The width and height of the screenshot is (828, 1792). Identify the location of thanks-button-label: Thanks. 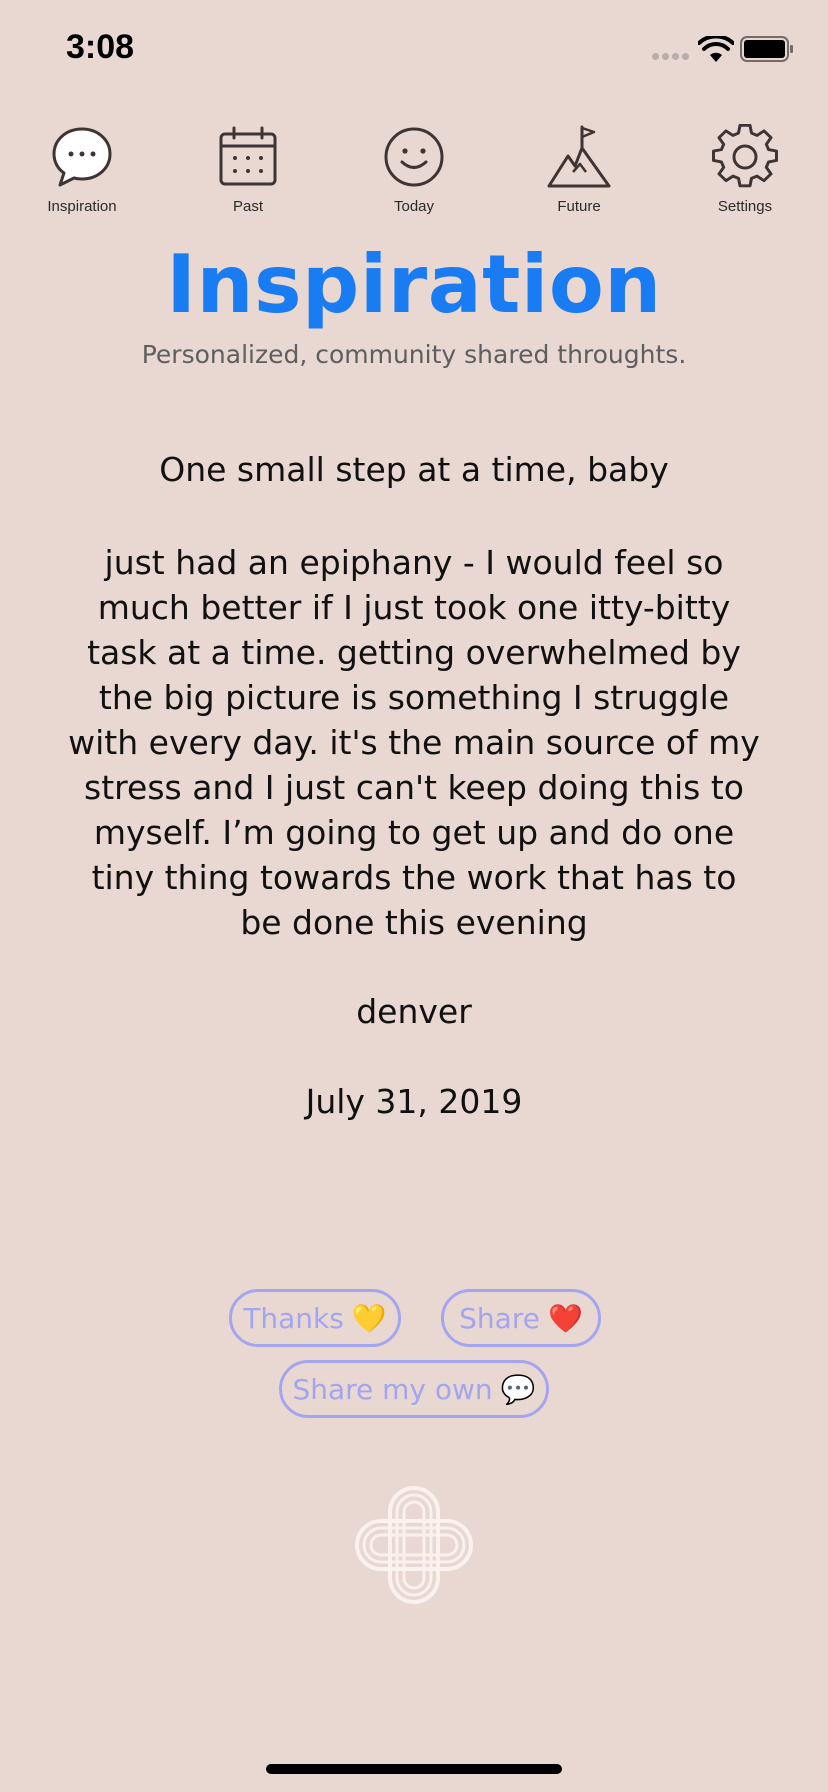
(293, 1318).